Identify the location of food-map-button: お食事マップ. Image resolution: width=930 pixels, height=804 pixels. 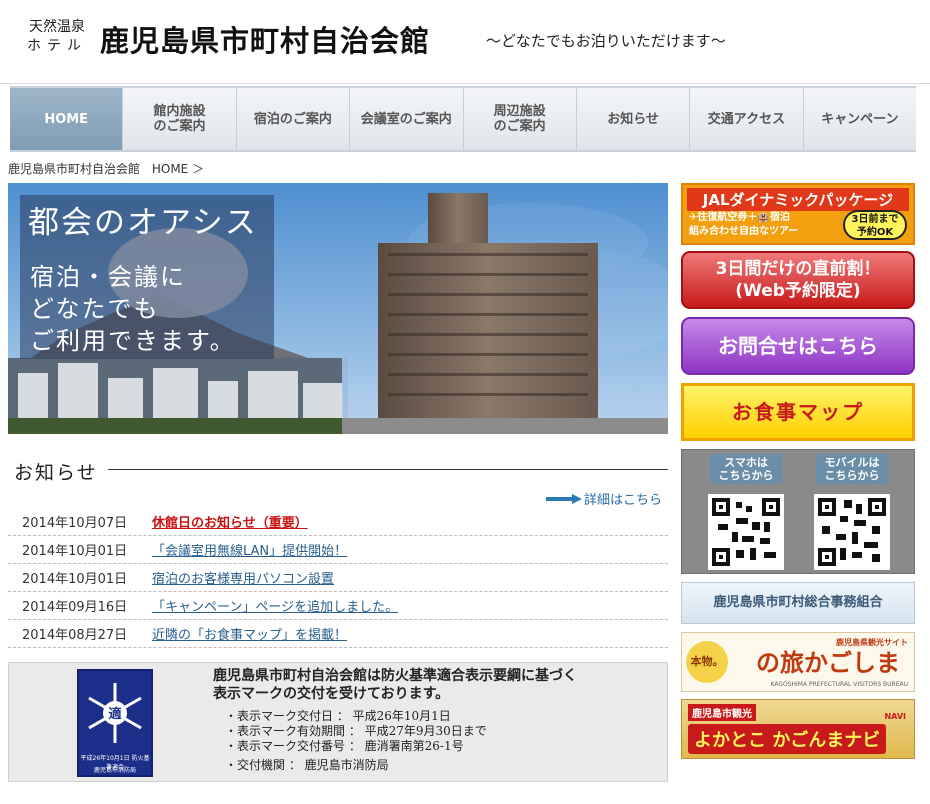
(798, 412).